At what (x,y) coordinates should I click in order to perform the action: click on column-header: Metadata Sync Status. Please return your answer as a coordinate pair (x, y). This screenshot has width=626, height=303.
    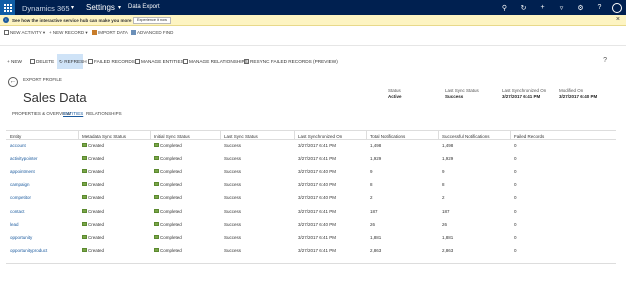
    Looking at the image, I should click on (104, 136).